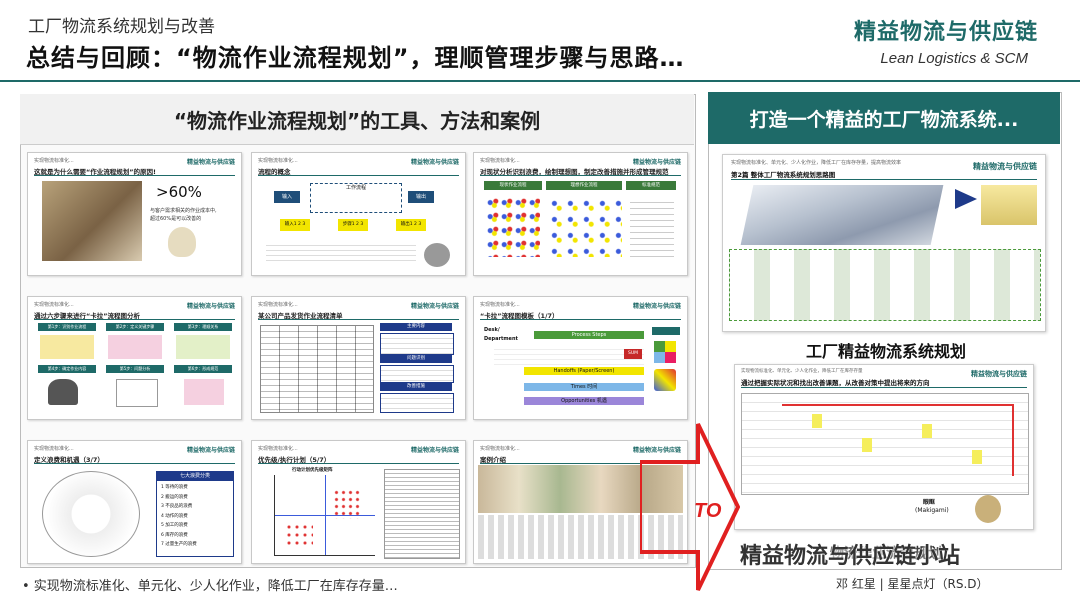  What do you see at coordinates (929, 502) in the screenshot?
I see `mekigami-cn-label: 眼眶` at bounding box center [929, 502].